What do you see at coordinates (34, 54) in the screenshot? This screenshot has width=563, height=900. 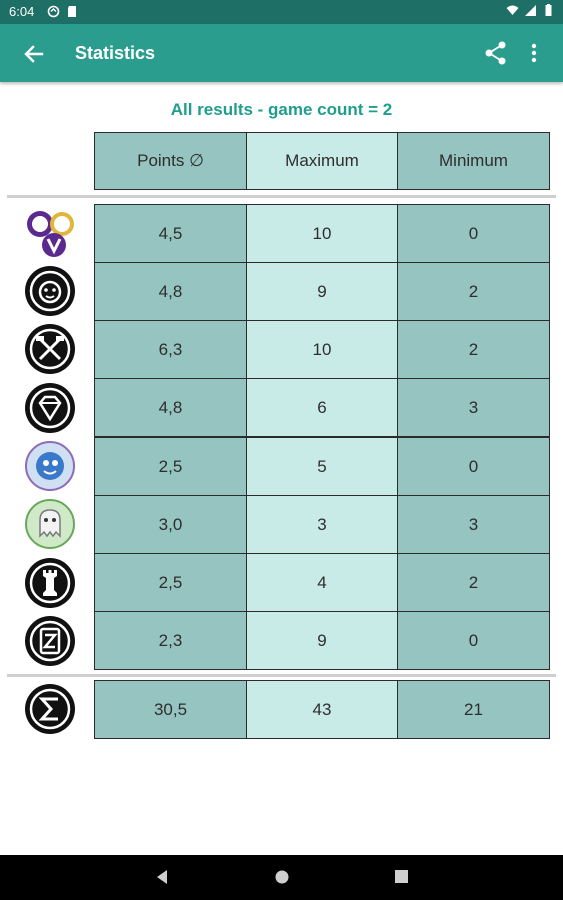 I see `back-arrow-icon` at bounding box center [34, 54].